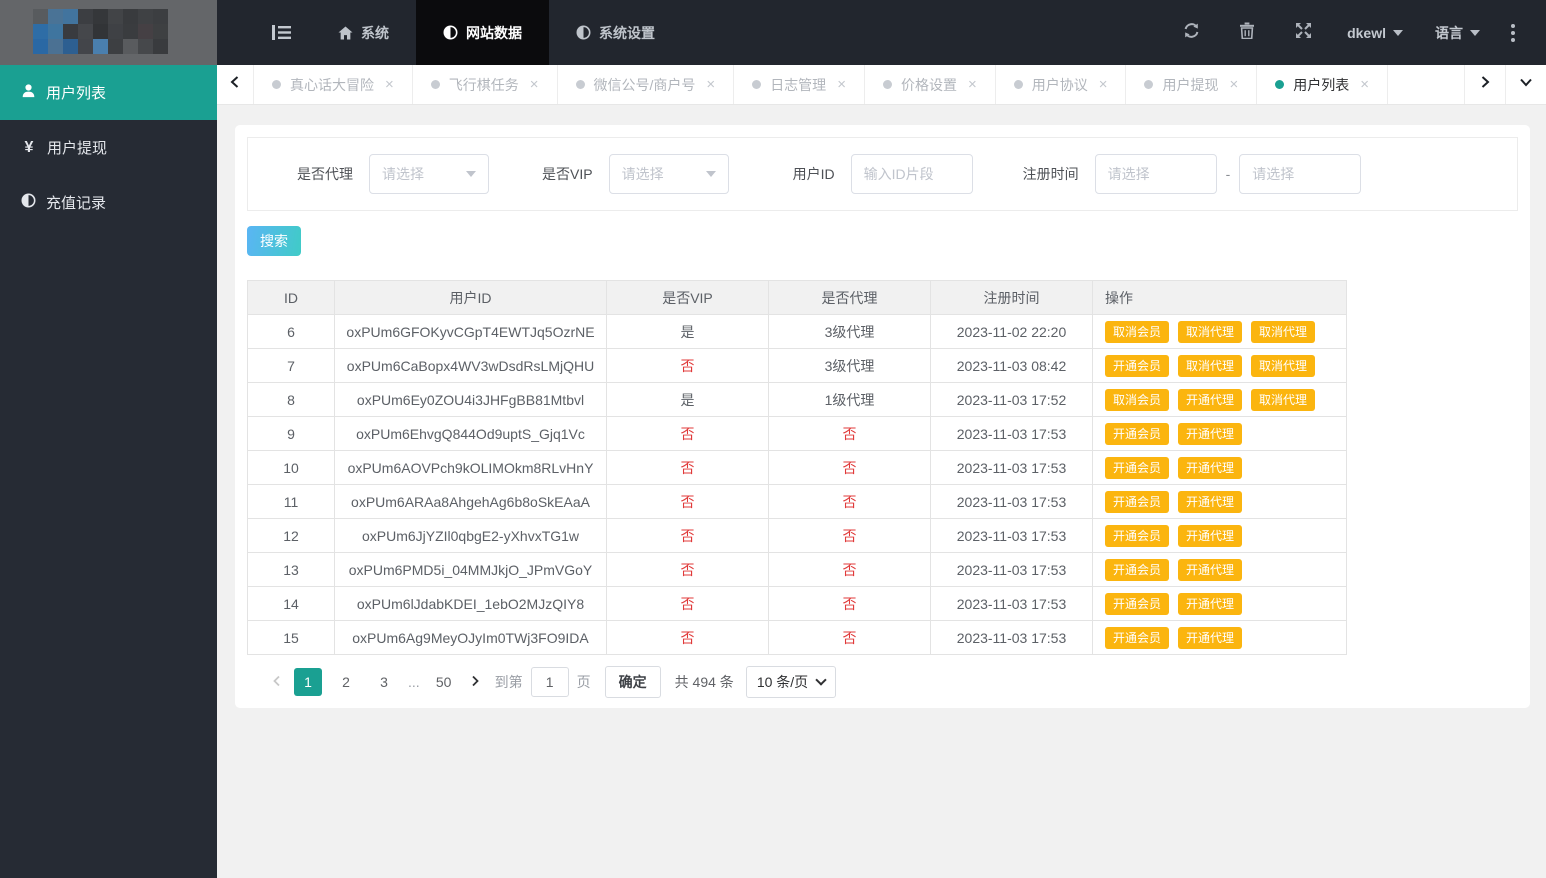 The height and width of the screenshot is (878, 1546). I want to click on tabs-menu-button, so click(1525, 84).